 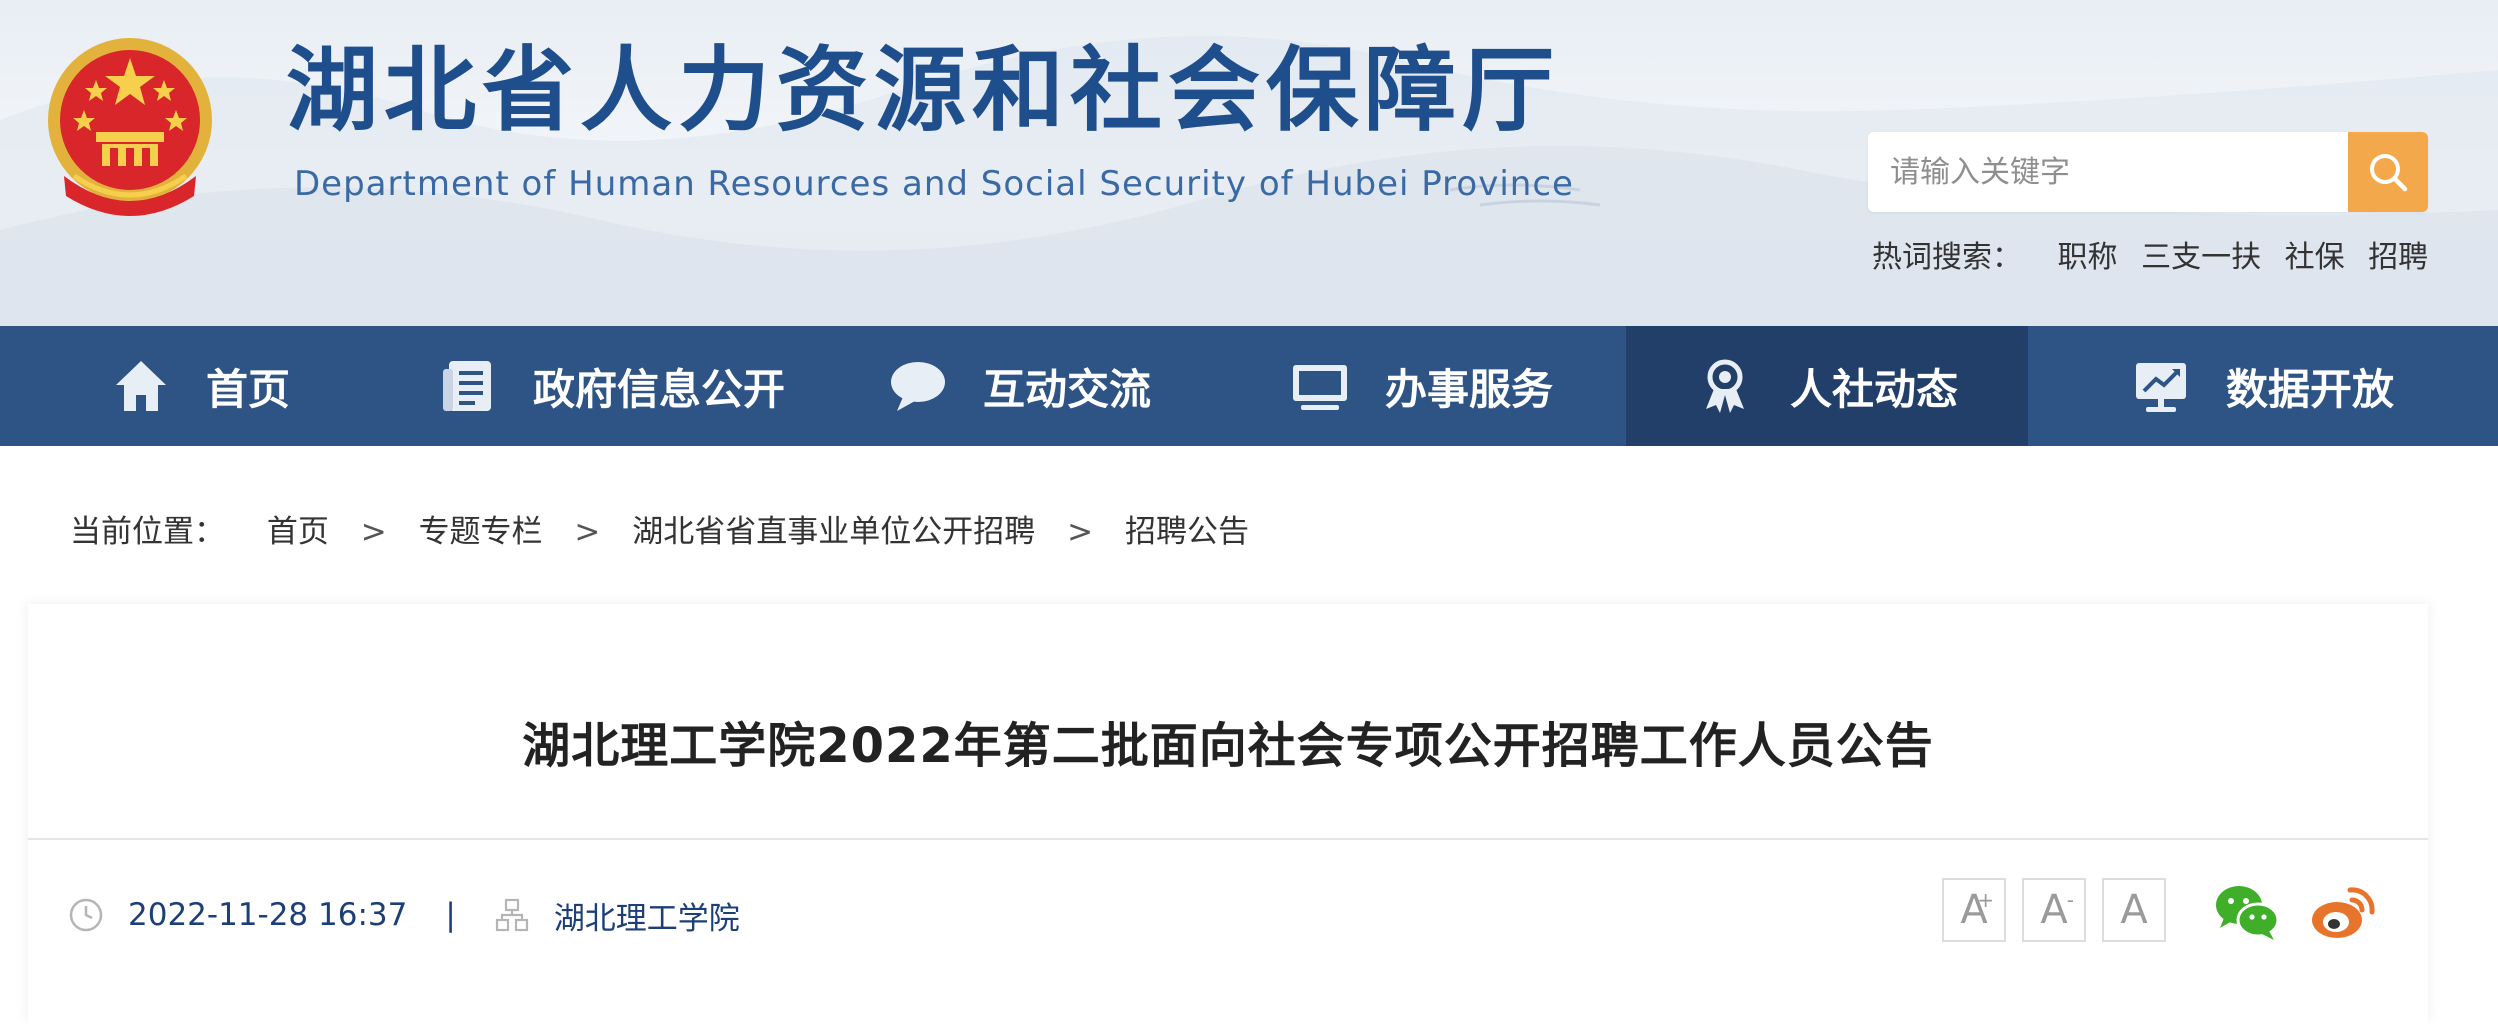 I want to click on main-nav: 首页 政府信息公开 互动交流 办事服务 人社动态 数据开放, so click(x=1249, y=386).